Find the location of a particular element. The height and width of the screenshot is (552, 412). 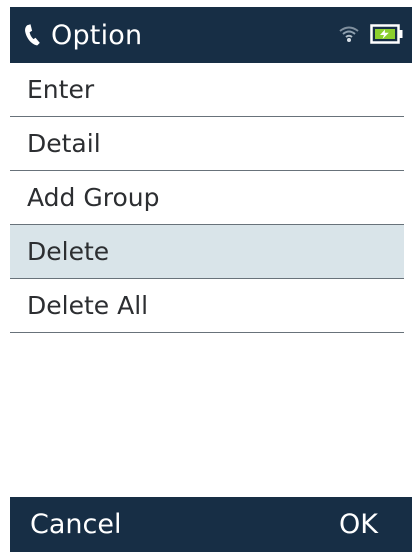

menu-item-detail: Detail is located at coordinates (207, 144).